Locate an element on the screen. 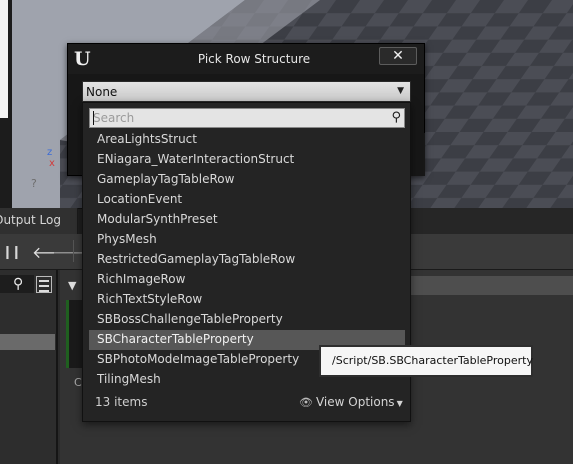 The image size is (573, 464). content-path-bar is located at coordinates (491, 285).